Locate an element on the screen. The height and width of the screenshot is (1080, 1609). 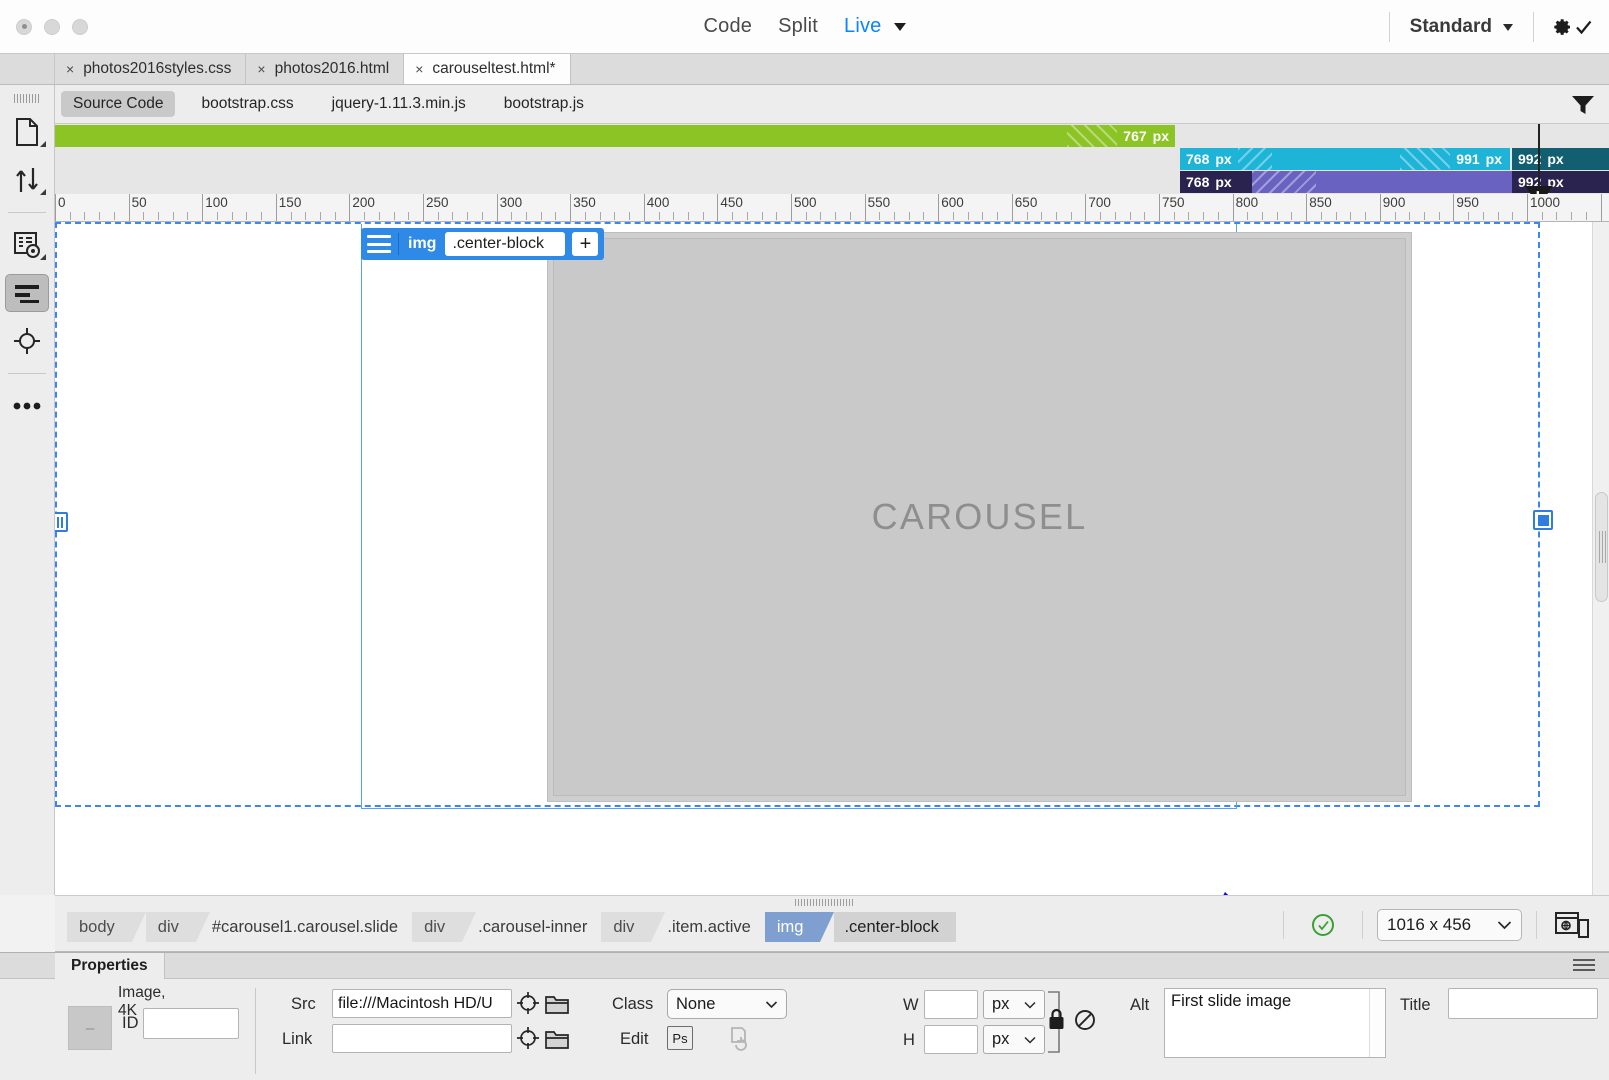
canvas-vertical-scrollbar is located at coordinates (1600, 558).